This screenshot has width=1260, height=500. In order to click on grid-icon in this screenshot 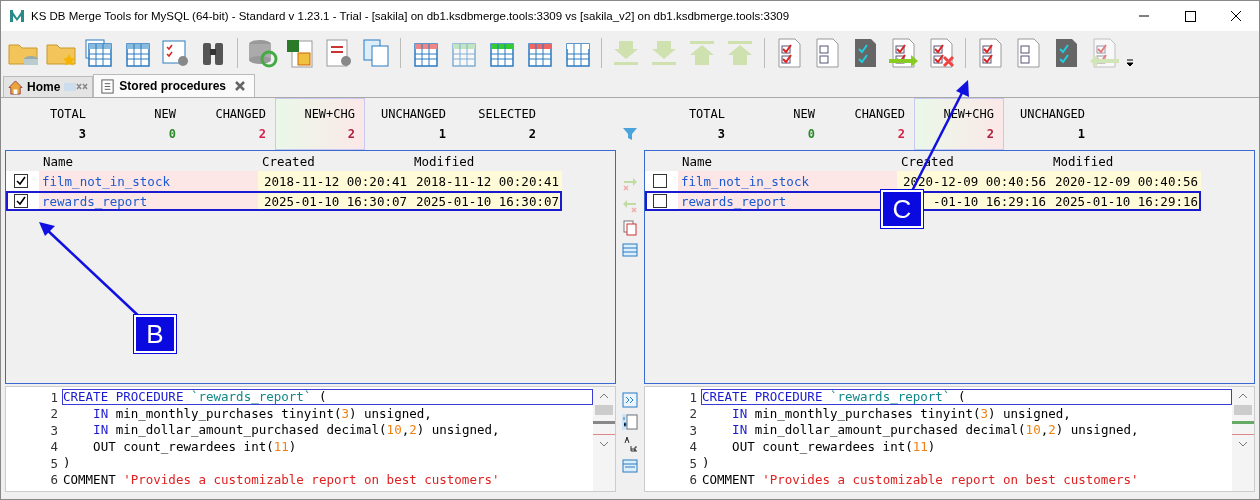, I will do `click(630, 250)`.